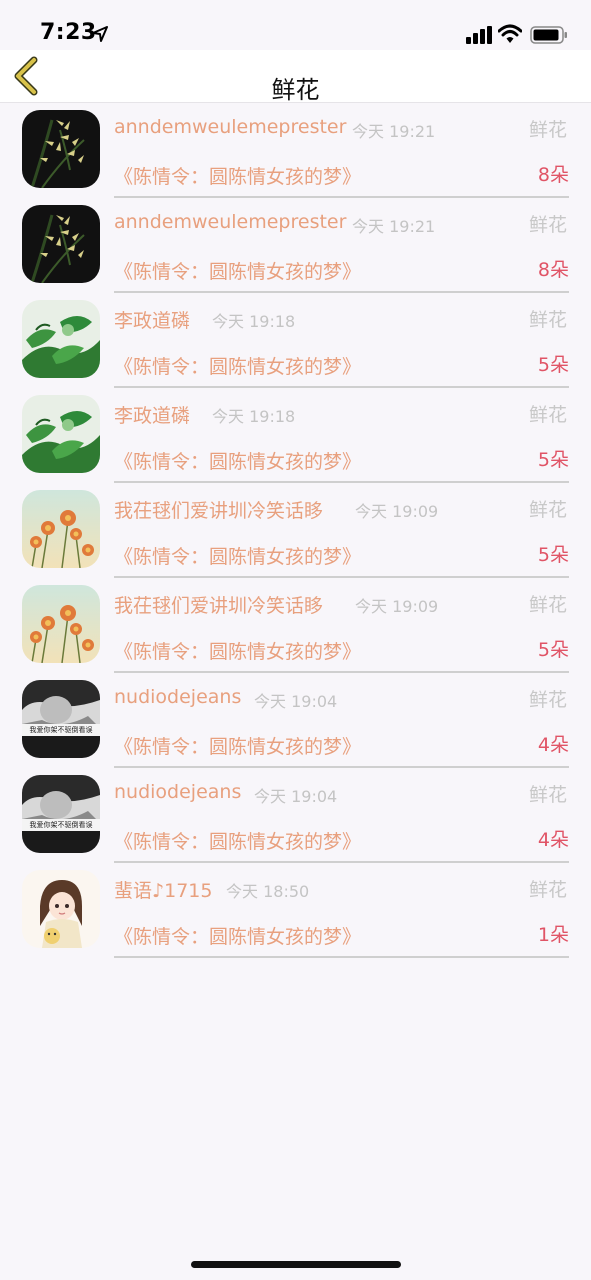 Image resolution: width=591 pixels, height=1280 pixels. Describe the element at coordinates (295, 25) in the screenshot. I see `status-bar: 7:23` at that location.